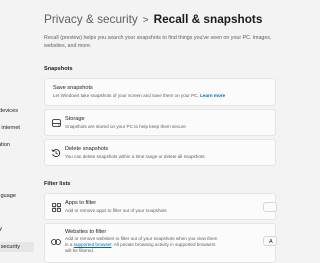 This screenshot has height=263, width=320. I want to click on add-website-button-label: A, so click(271, 242).